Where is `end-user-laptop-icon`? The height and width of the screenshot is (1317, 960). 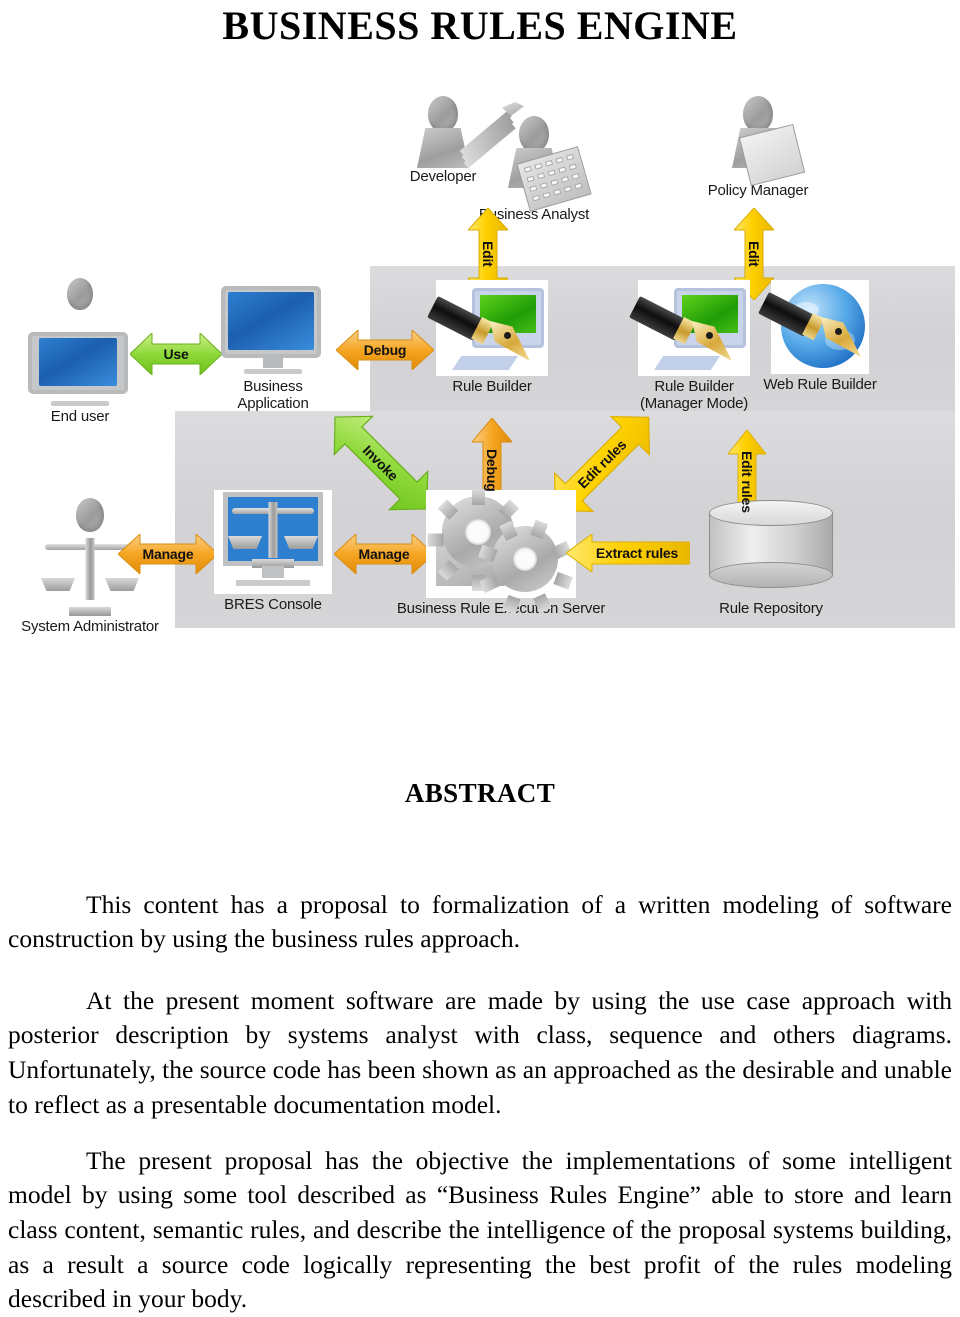
end-user-laptop-icon is located at coordinates (80, 362).